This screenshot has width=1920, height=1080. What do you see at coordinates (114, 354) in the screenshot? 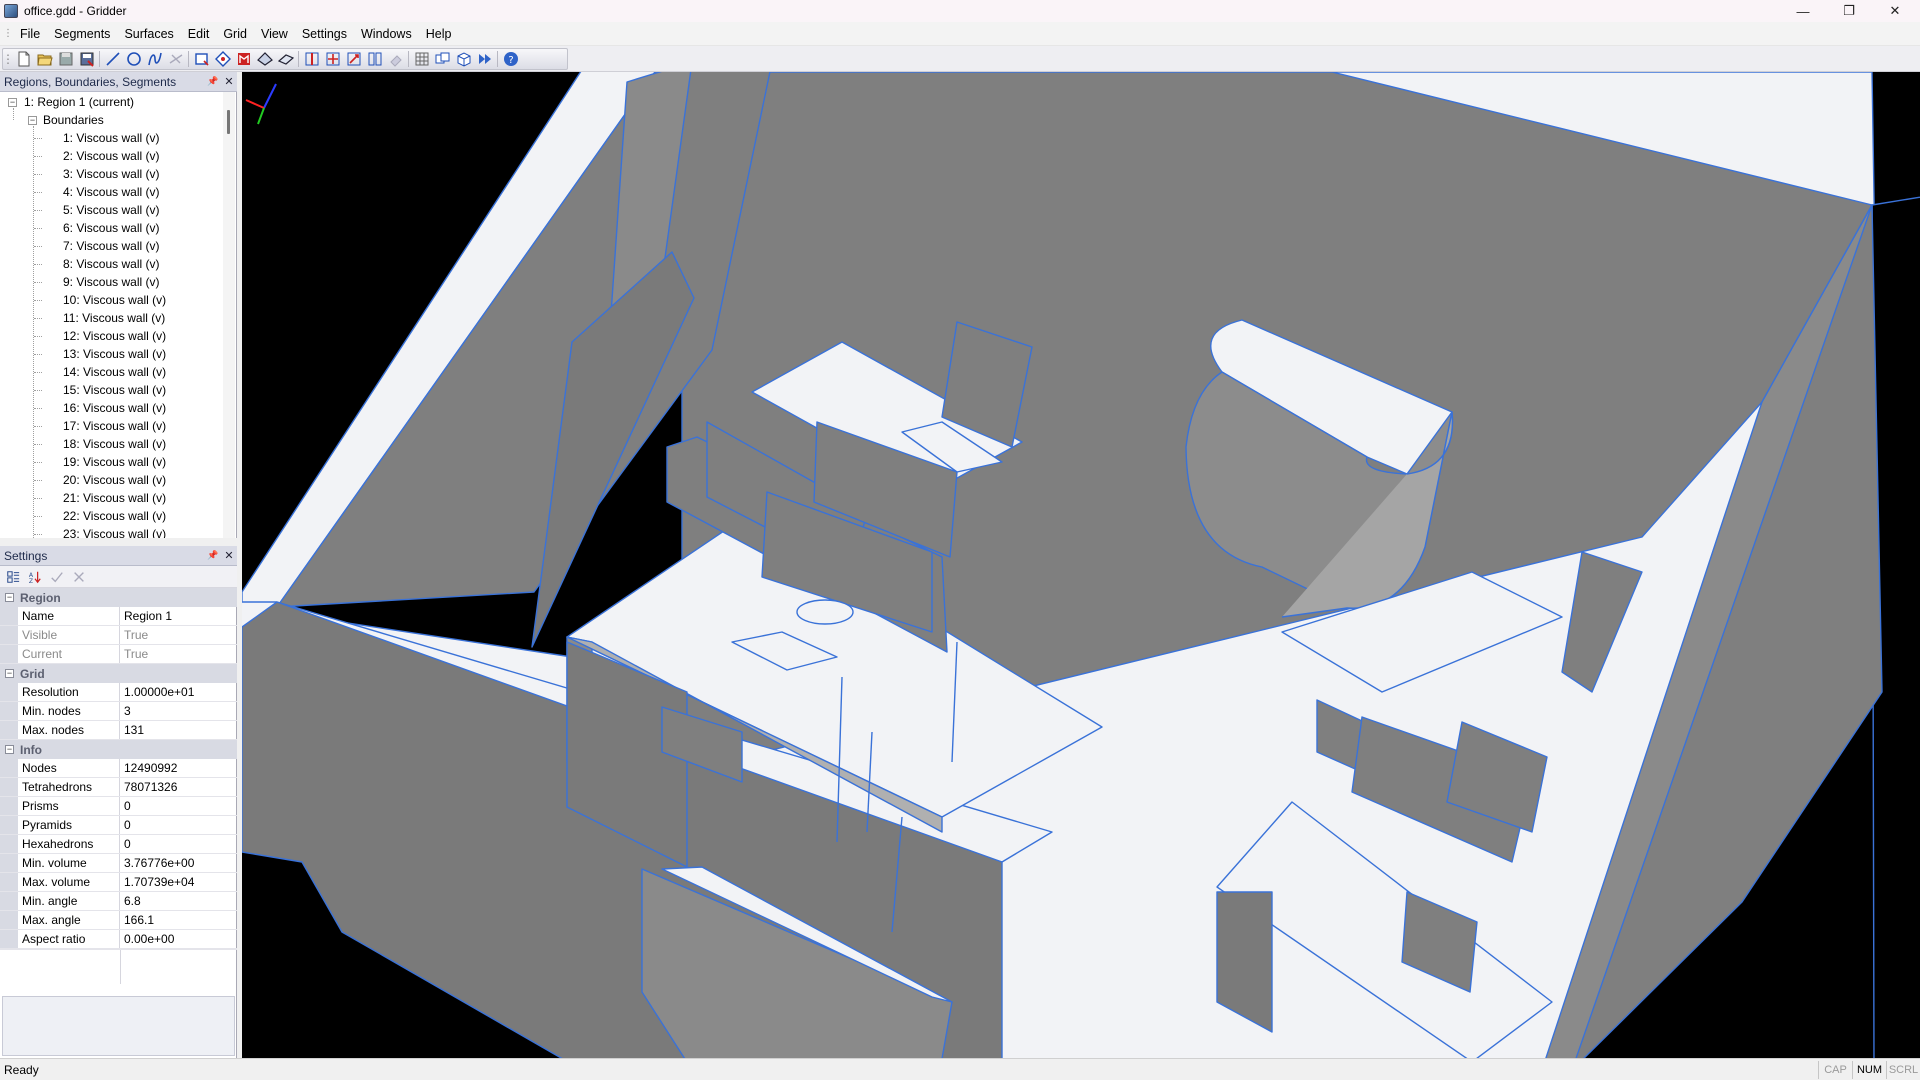
I see `tree-item-boundary: 13: Viscous wall (v)` at bounding box center [114, 354].